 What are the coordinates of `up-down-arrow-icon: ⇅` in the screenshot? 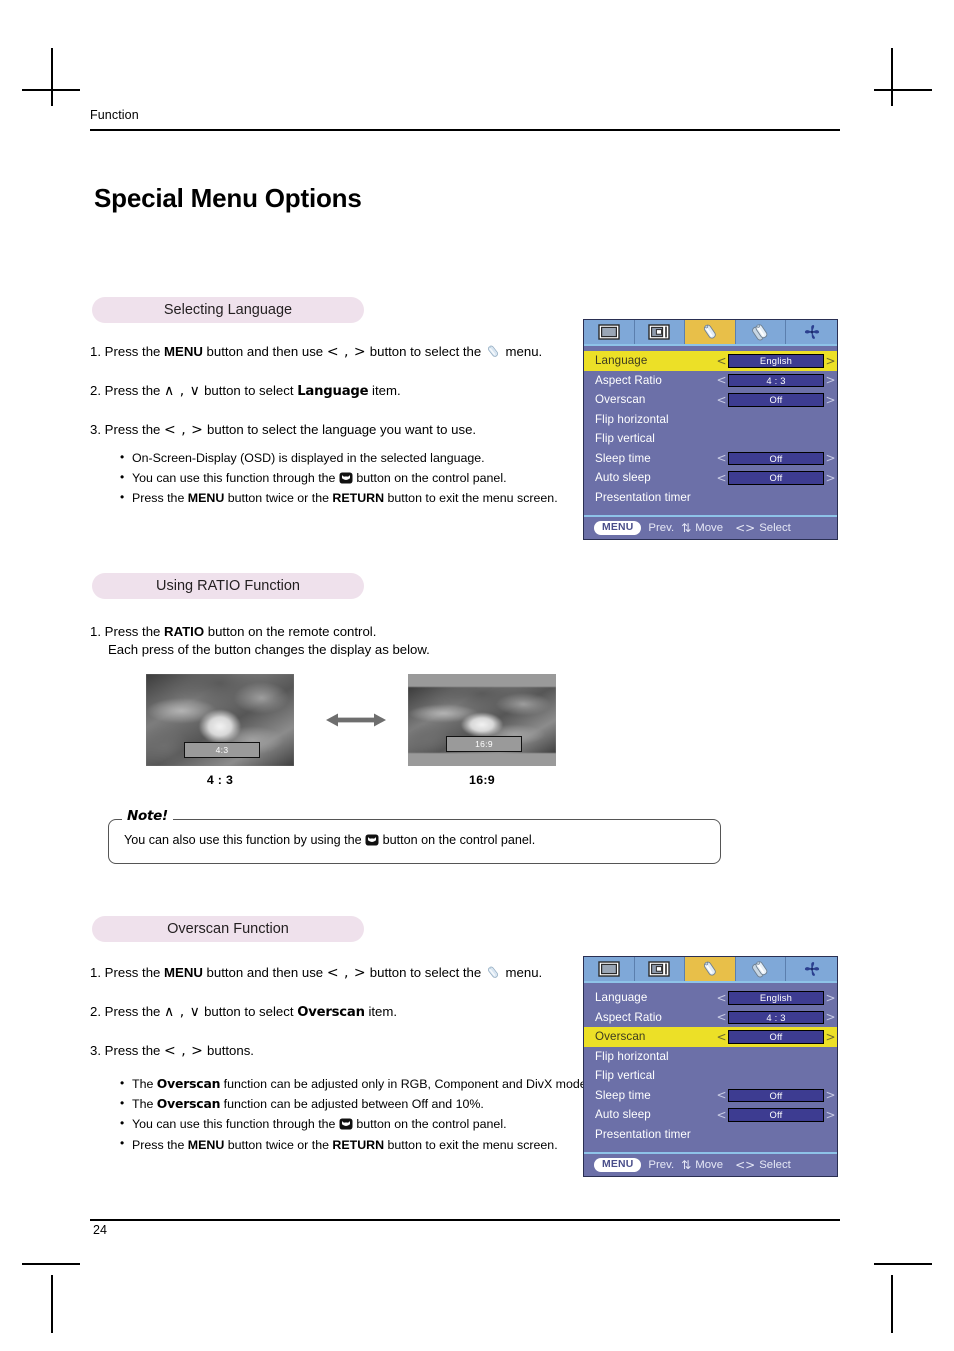 It's located at (686, 1165).